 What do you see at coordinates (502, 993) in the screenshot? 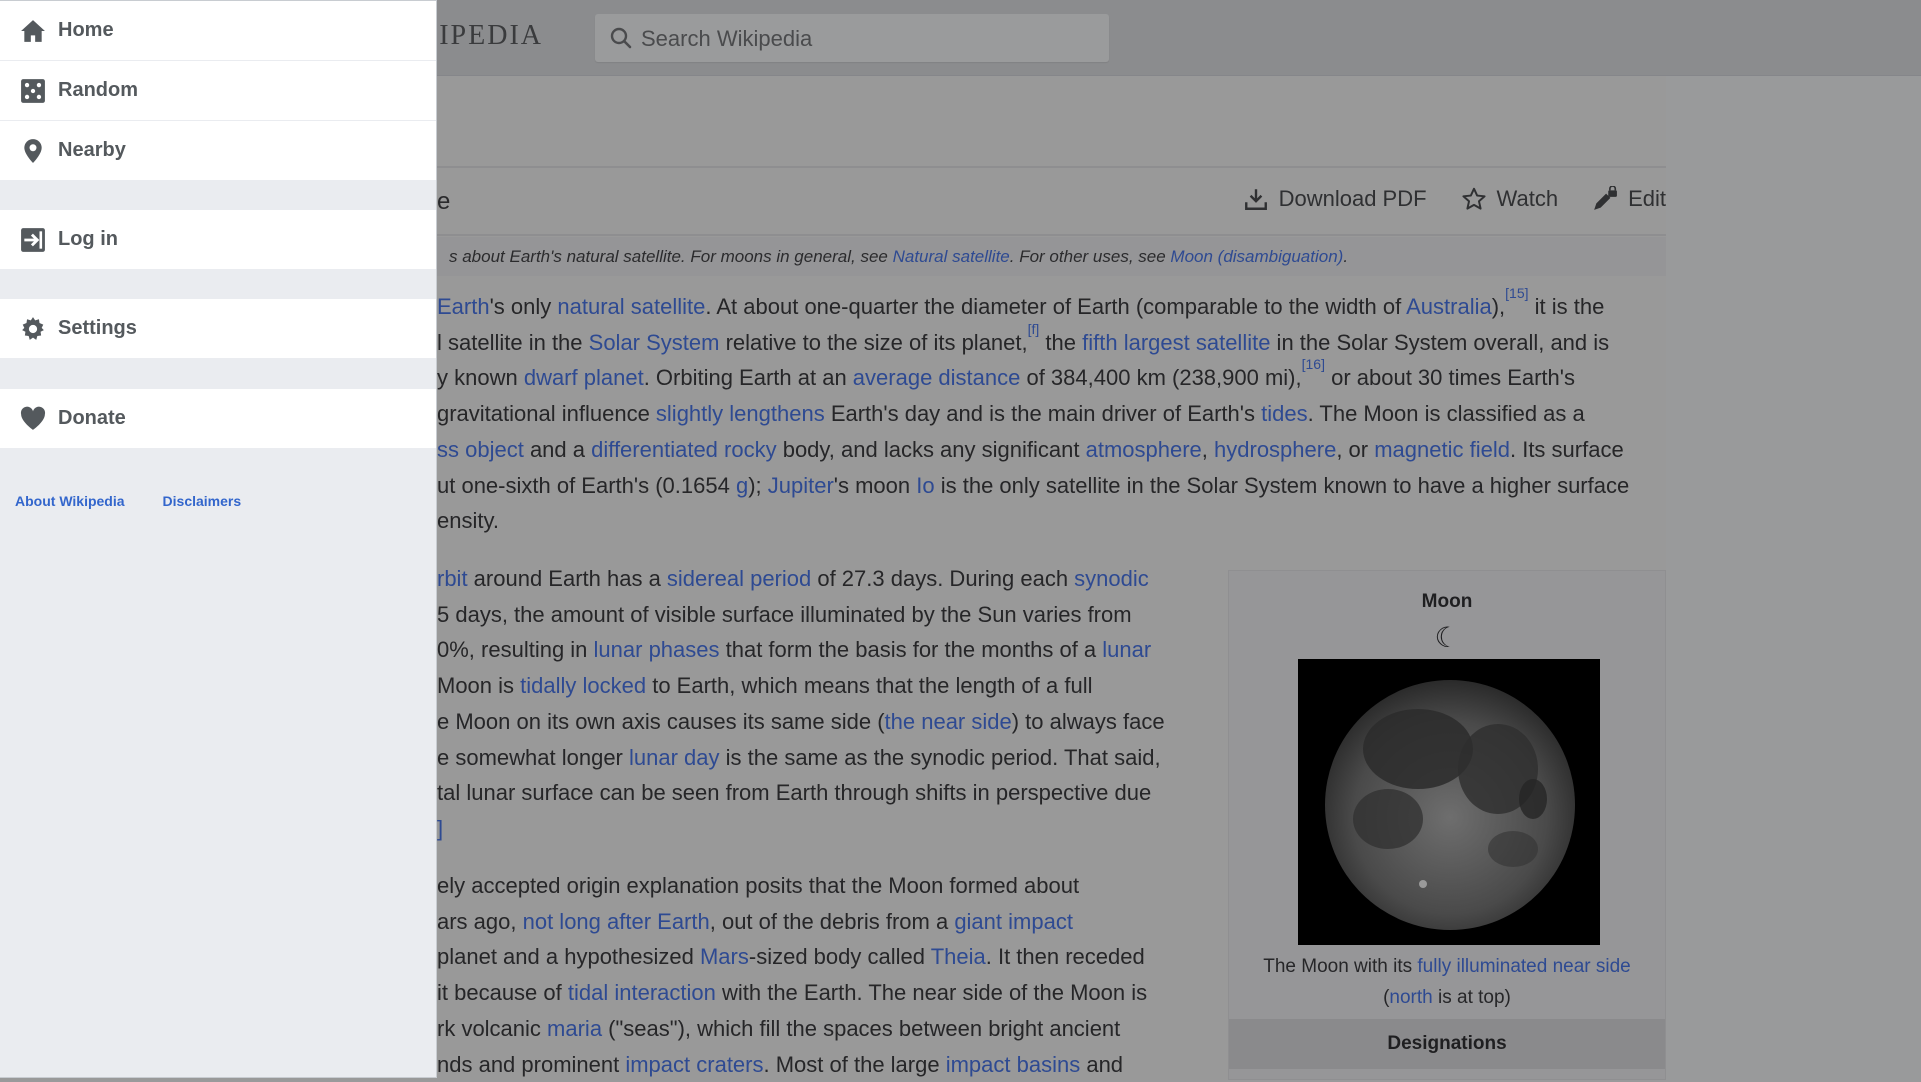
I see `text-segment: it because of` at bounding box center [502, 993].